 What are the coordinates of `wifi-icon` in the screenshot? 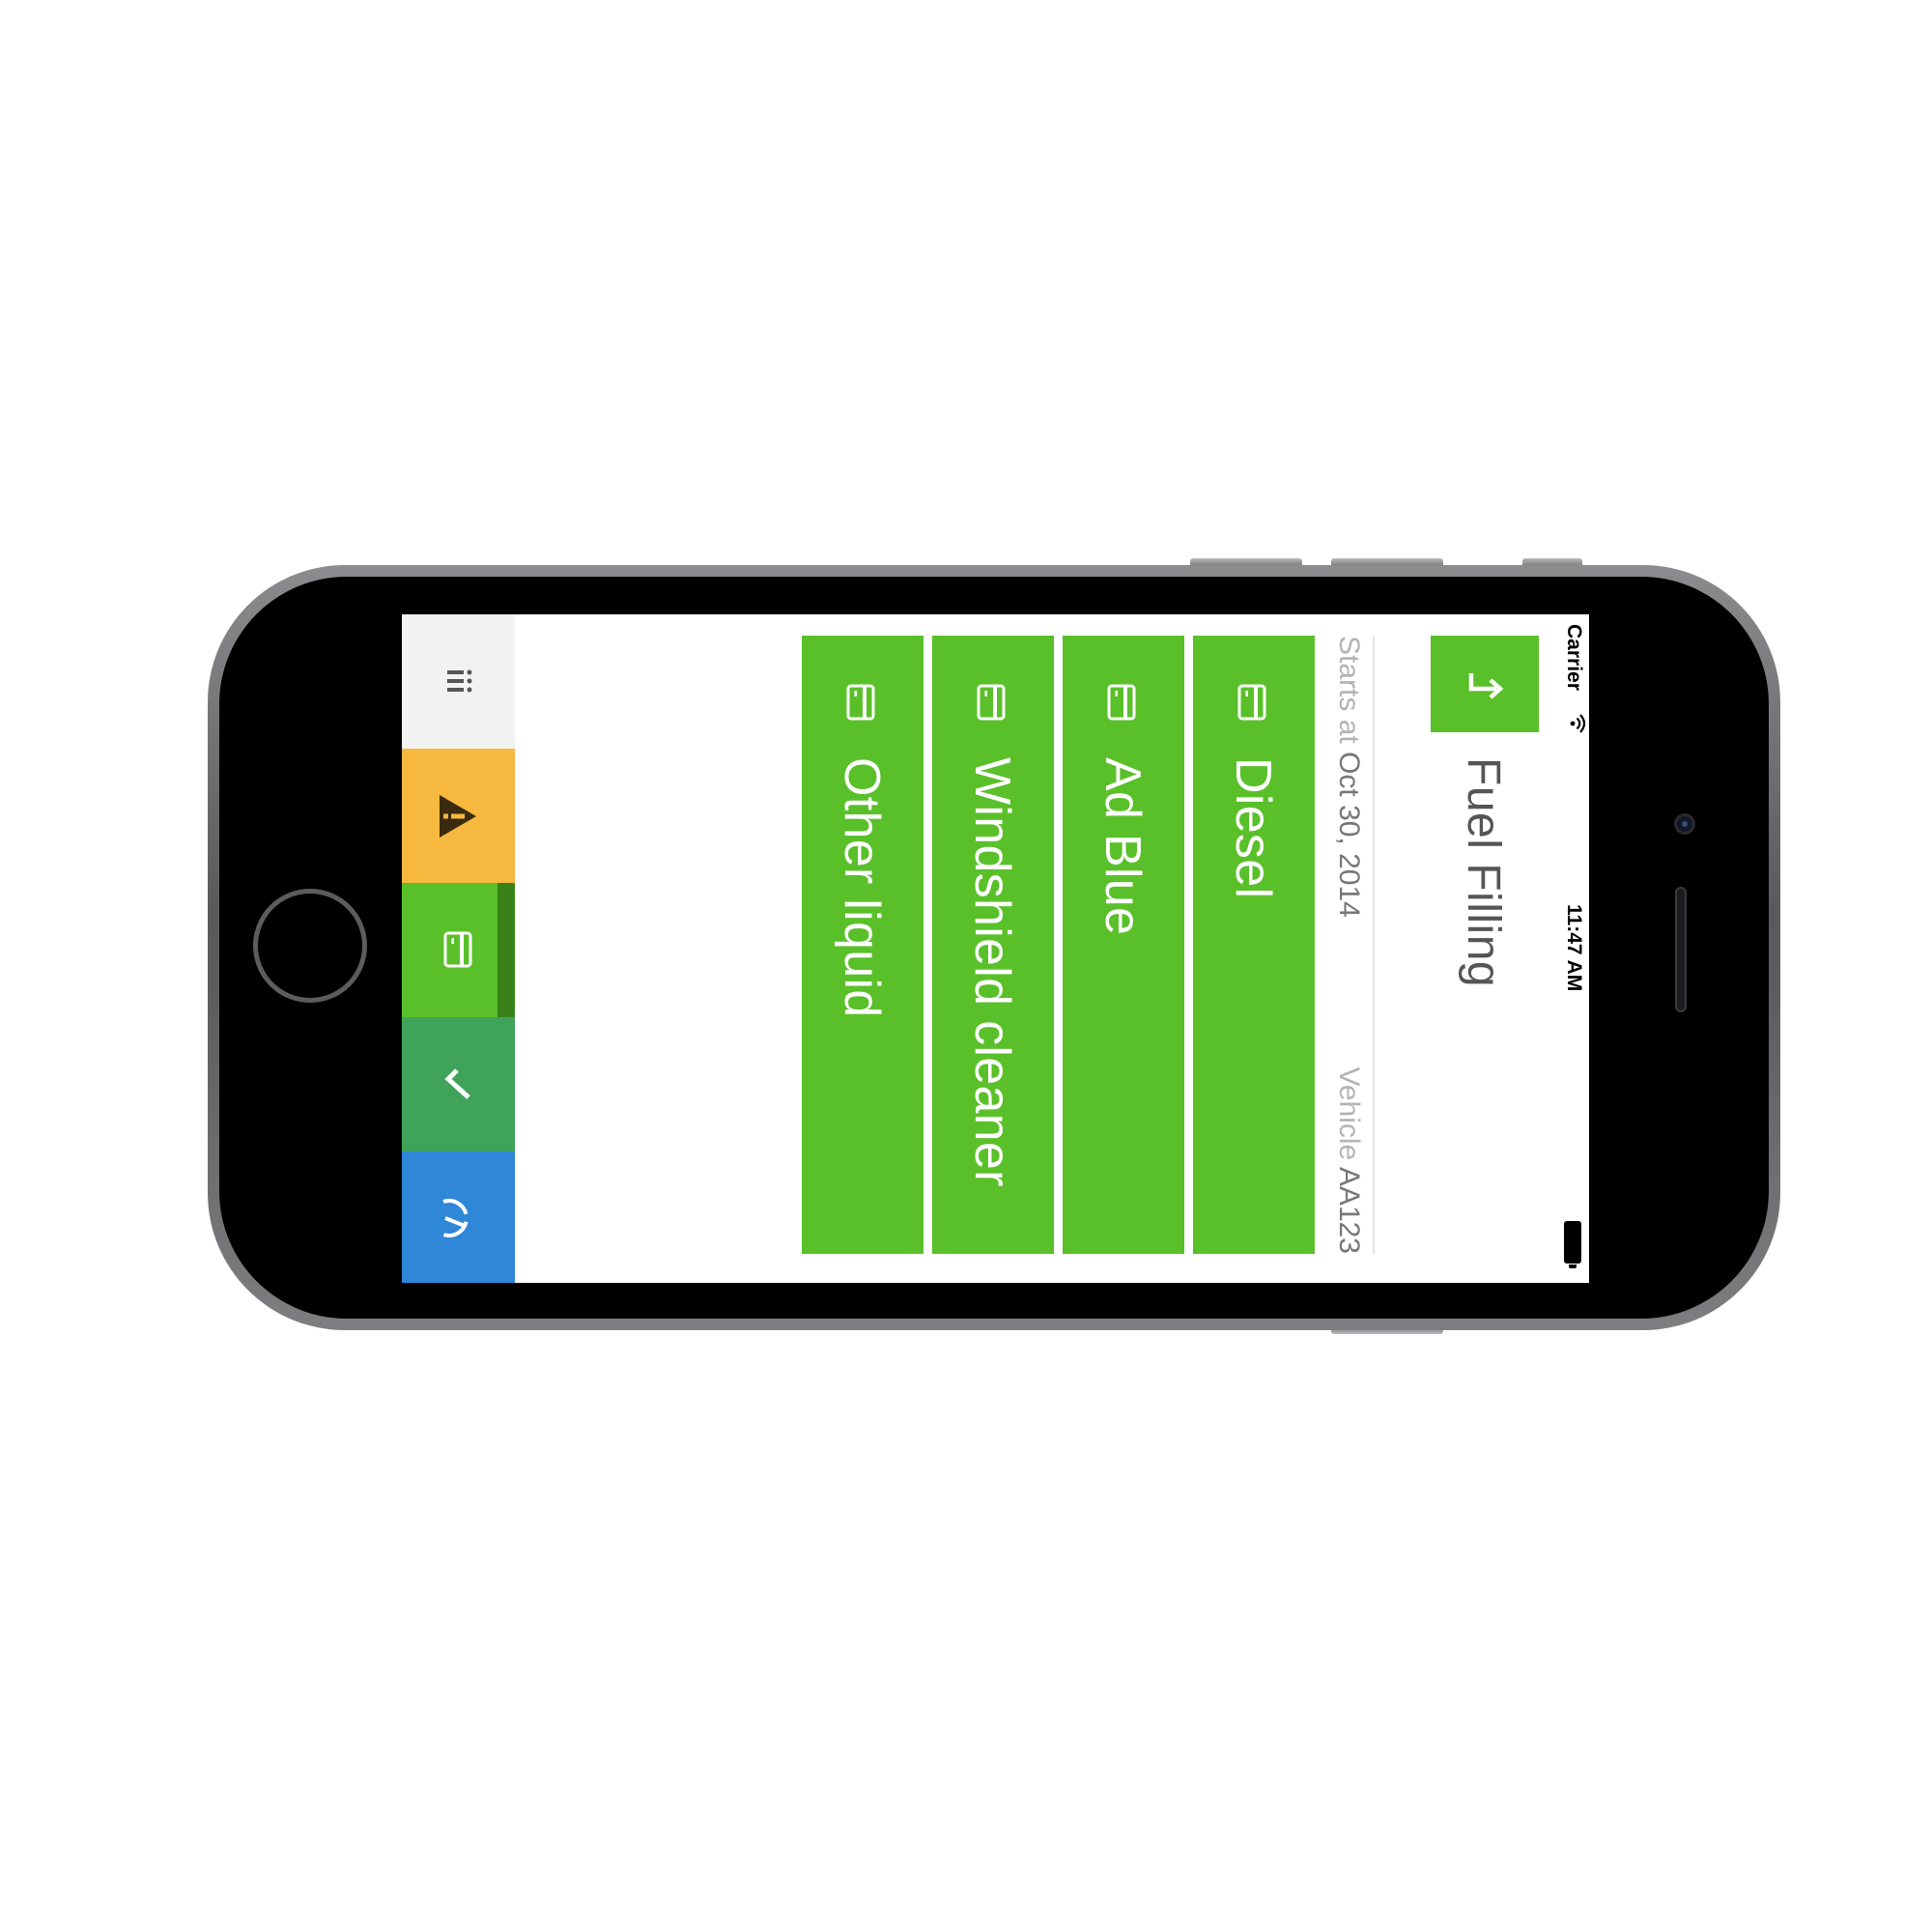 It's located at (1574, 723).